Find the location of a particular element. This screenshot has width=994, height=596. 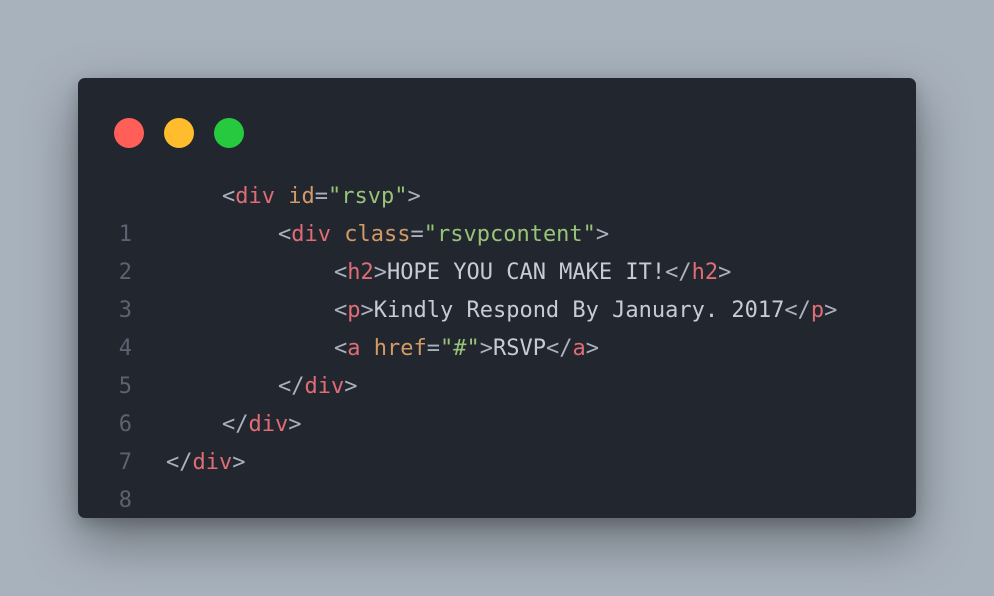

code-line: 6 </div> is located at coordinates (497, 402).